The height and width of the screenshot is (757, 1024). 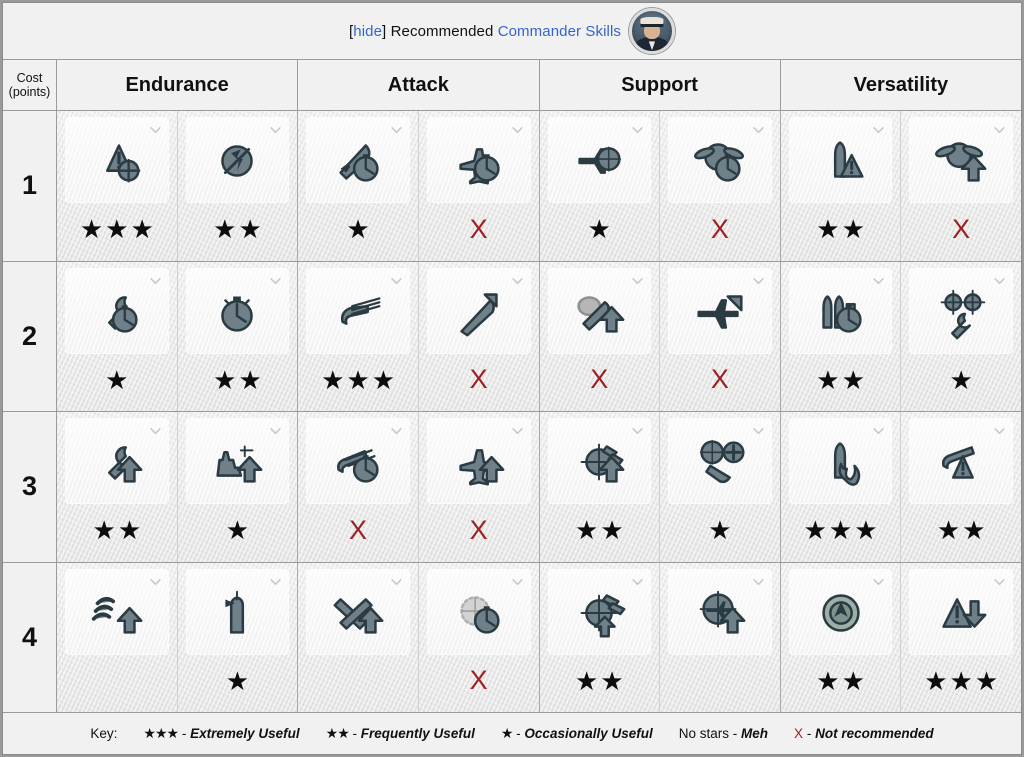 What do you see at coordinates (961, 461) in the screenshot?
I see `inertia-fuse-he-icon` at bounding box center [961, 461].